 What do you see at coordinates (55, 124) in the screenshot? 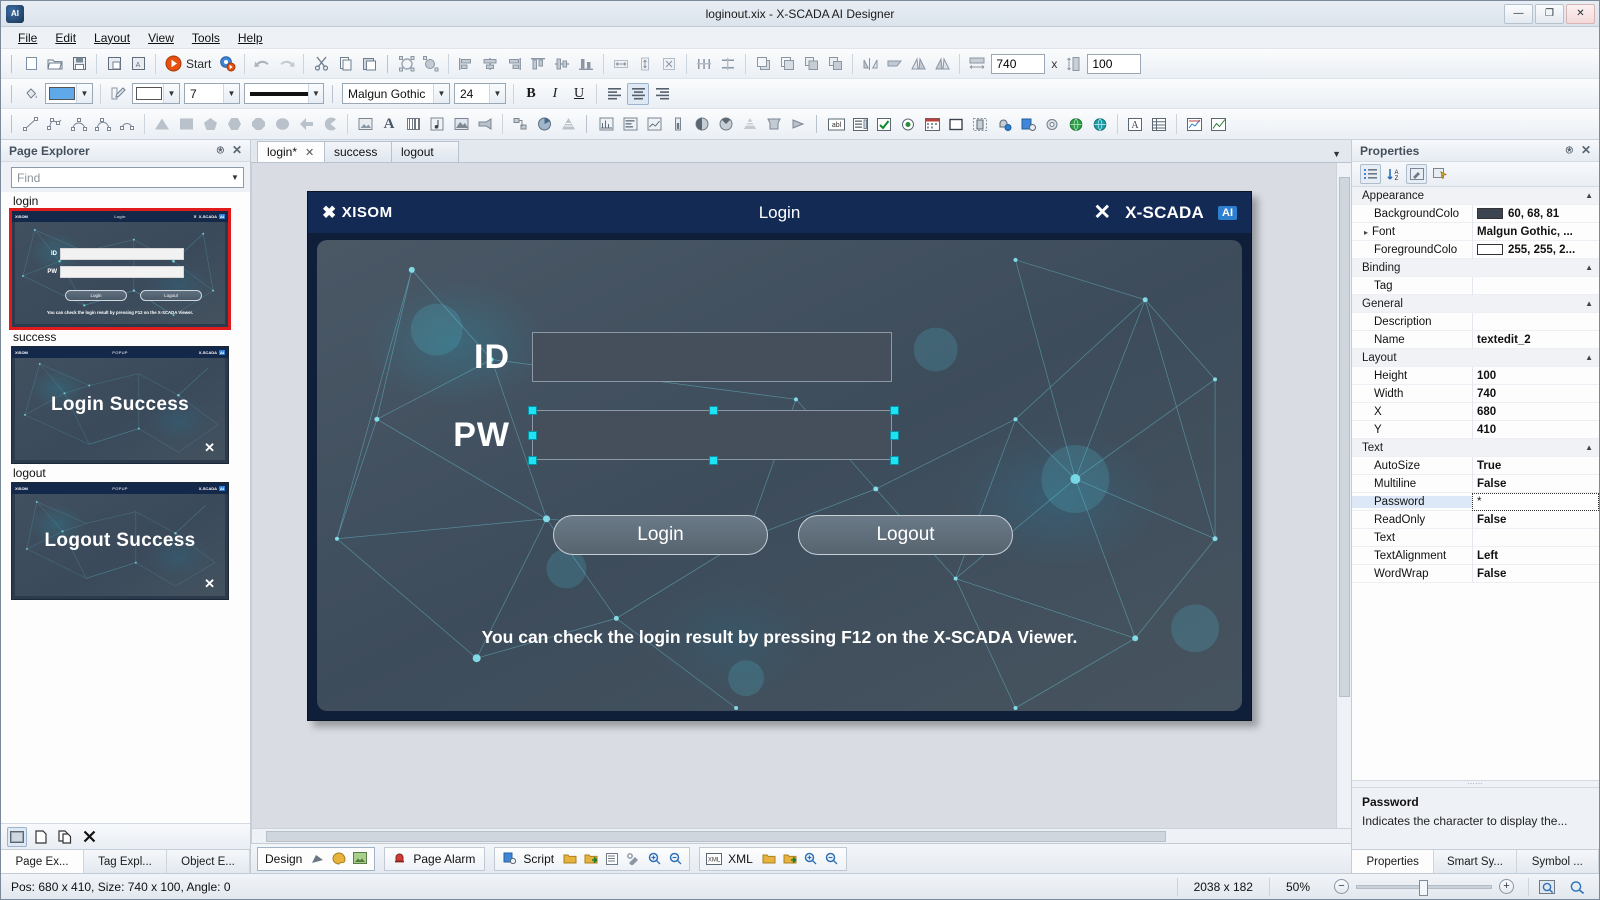
I see `polyline-icon` at bounding box center [55, 124].